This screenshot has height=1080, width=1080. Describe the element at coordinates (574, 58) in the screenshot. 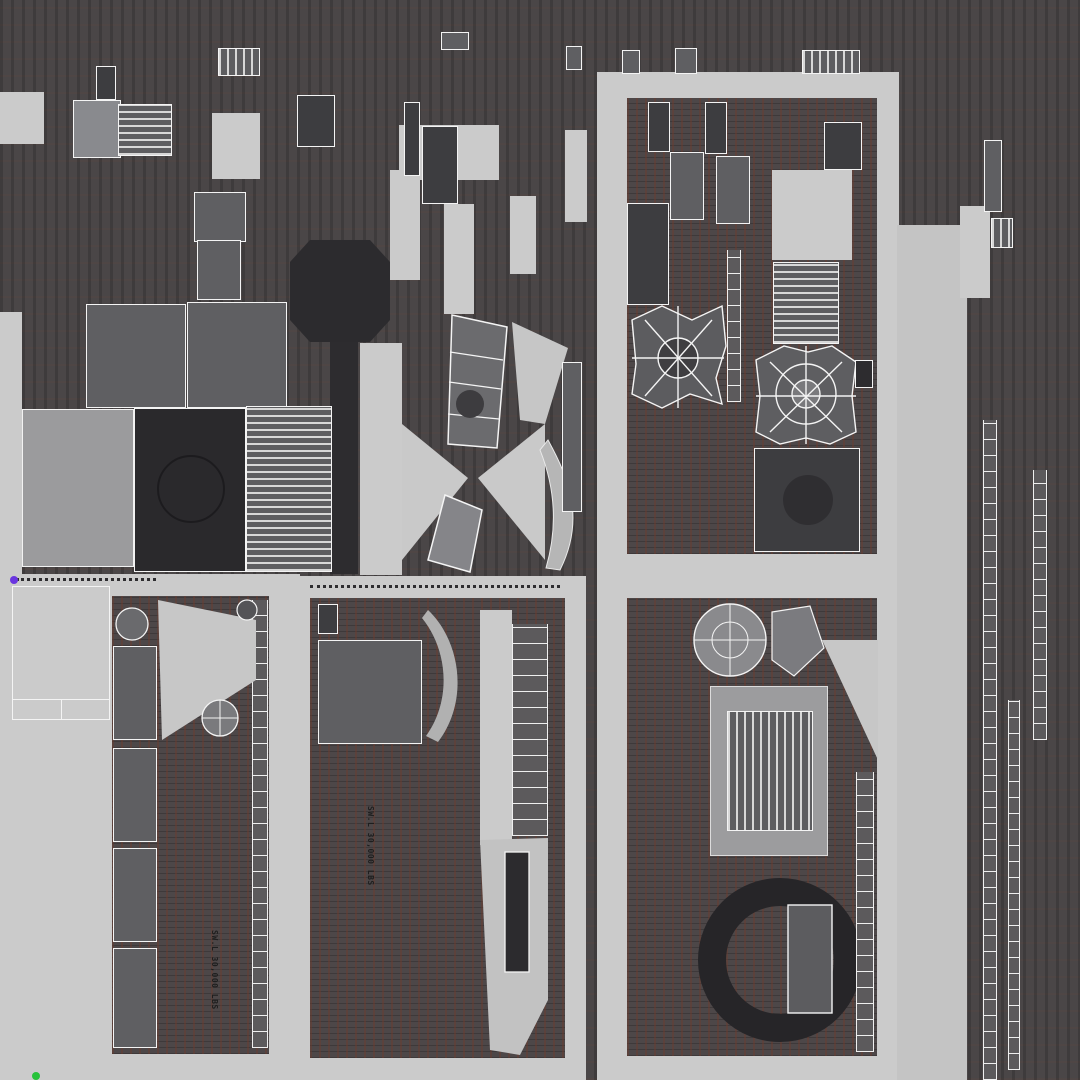

I see `top-box-b` at that location.